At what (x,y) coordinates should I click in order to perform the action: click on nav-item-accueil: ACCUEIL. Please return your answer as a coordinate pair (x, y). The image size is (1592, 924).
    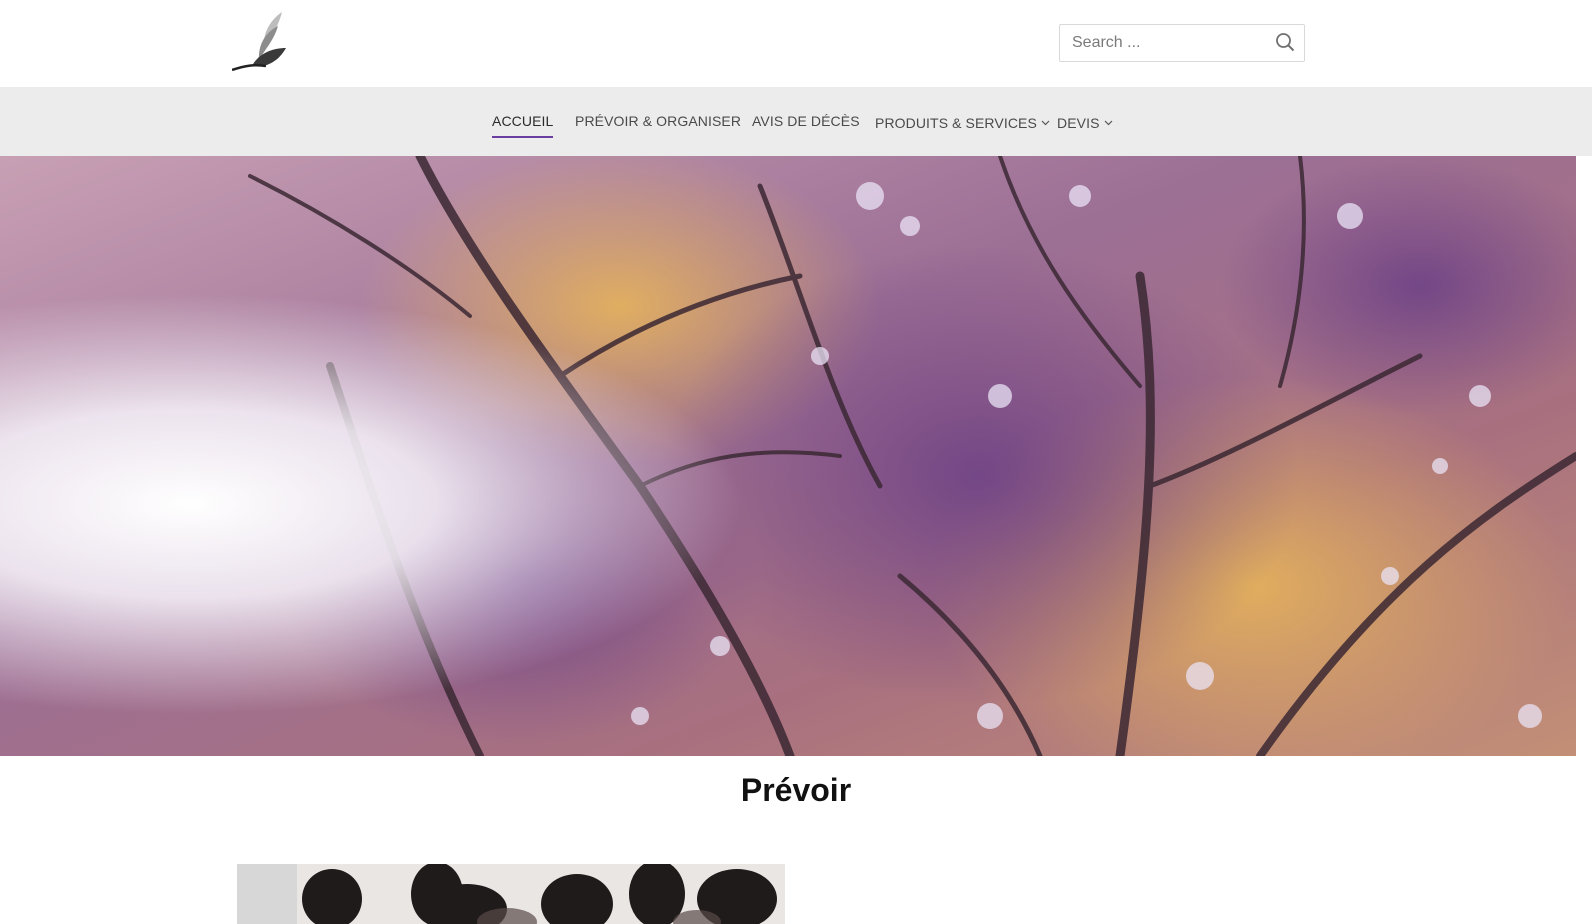
    Looking at the image, I should click on (523, 125).